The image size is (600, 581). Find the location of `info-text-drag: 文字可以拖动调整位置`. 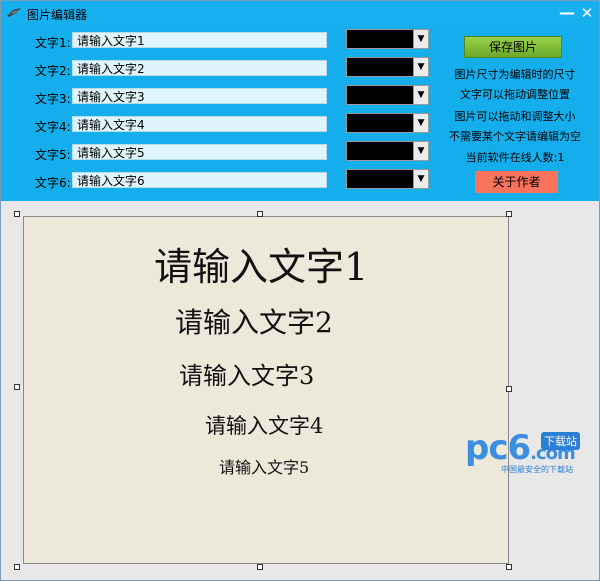

info-text-drag: 文字可以拖动调整位置 is located at coordinates (515, 94).